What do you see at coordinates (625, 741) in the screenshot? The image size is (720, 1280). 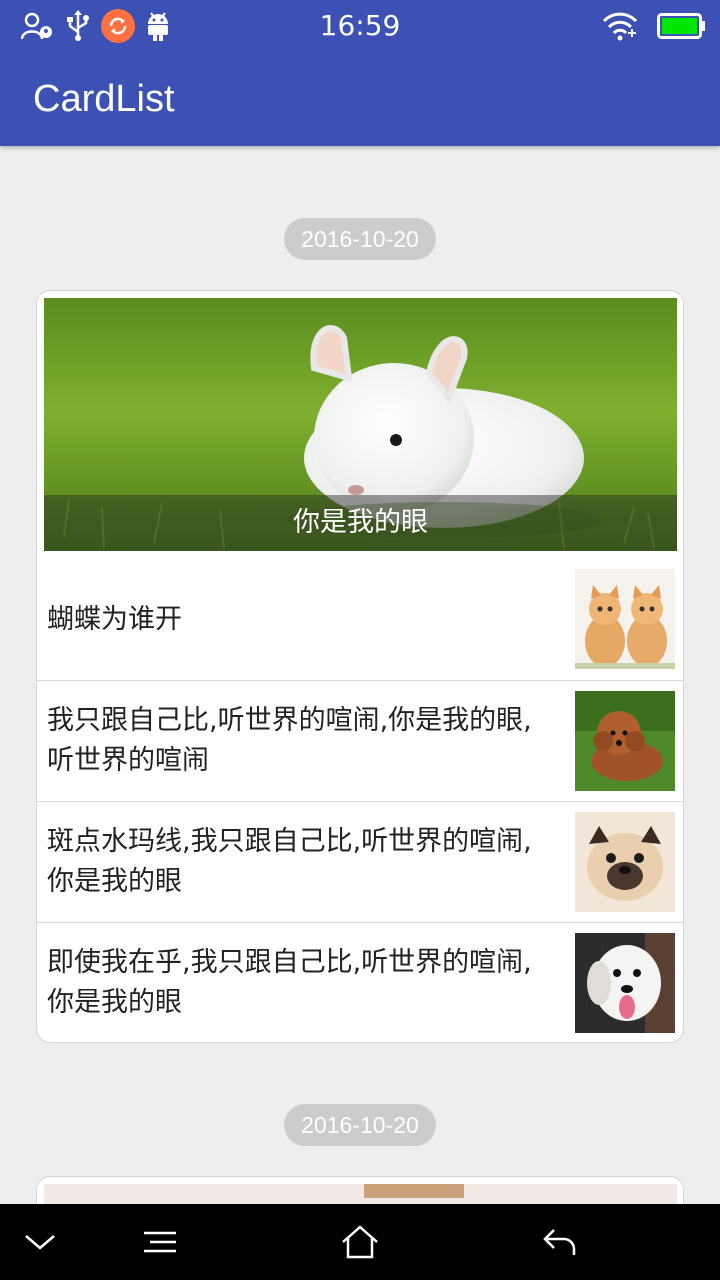 I see `poodle-thumbnail` at bounding box center [625, 741].